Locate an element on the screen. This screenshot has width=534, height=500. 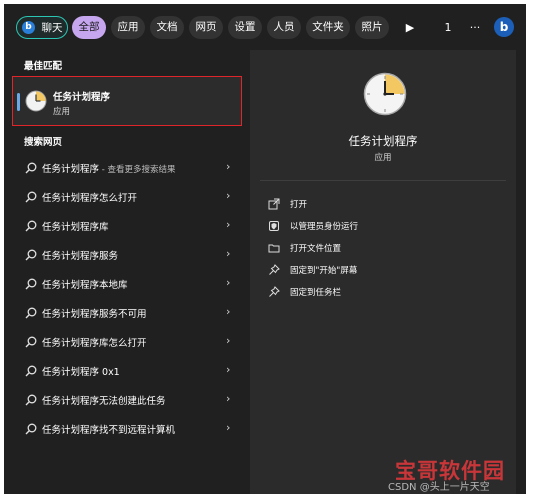
web-search-text: 任务计划程序库 is located at coordinates (75, 226).